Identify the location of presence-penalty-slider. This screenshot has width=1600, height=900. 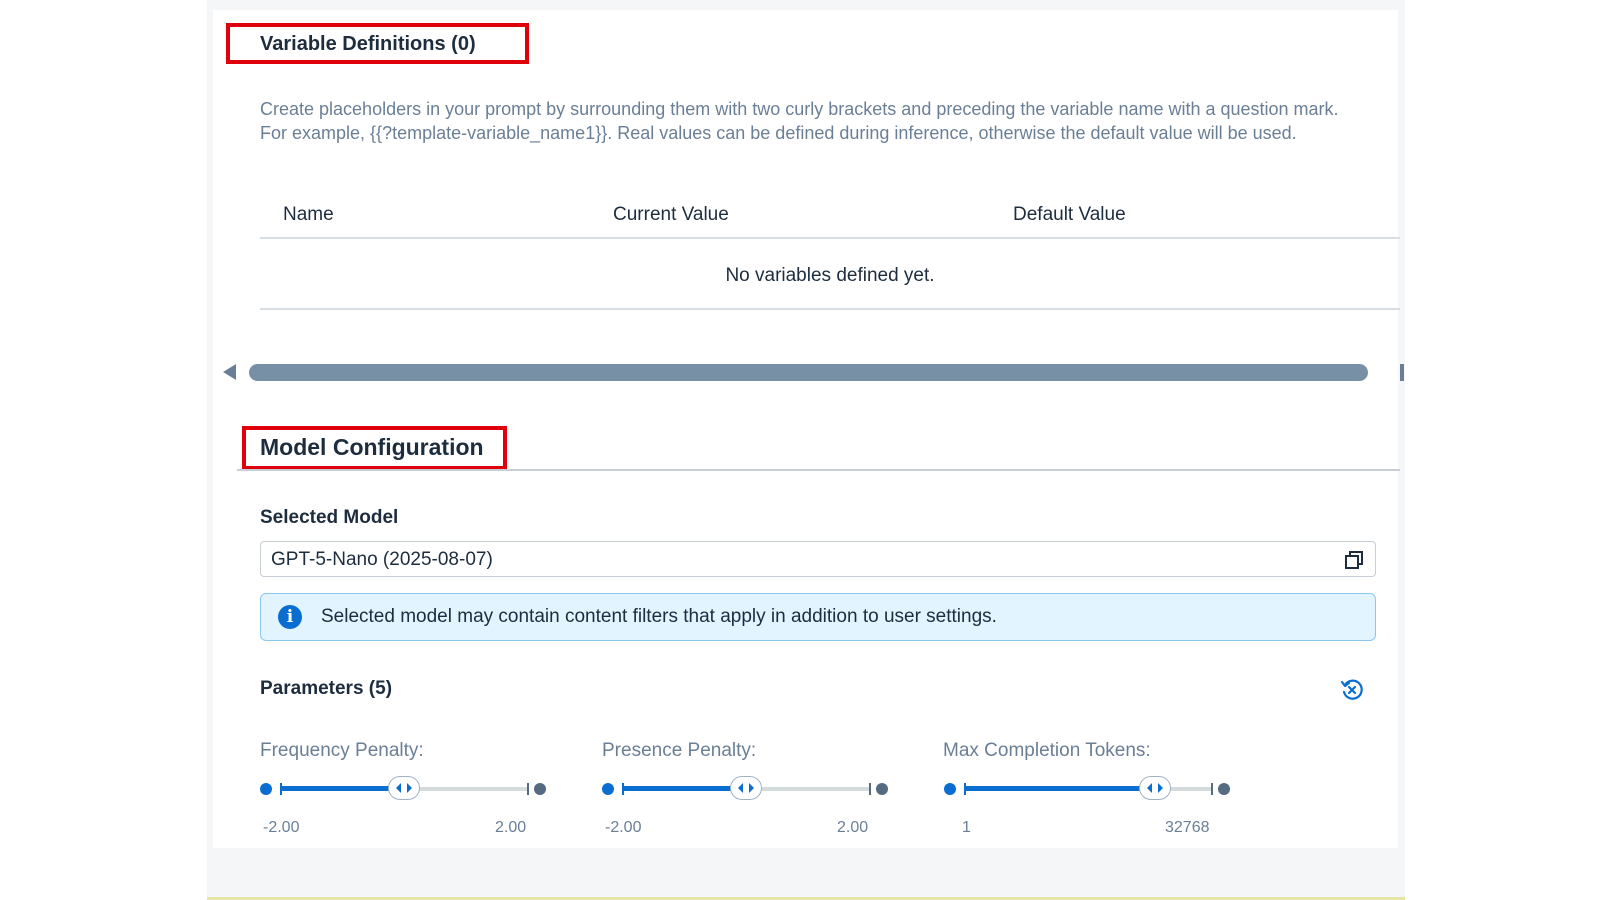
(745, 789).